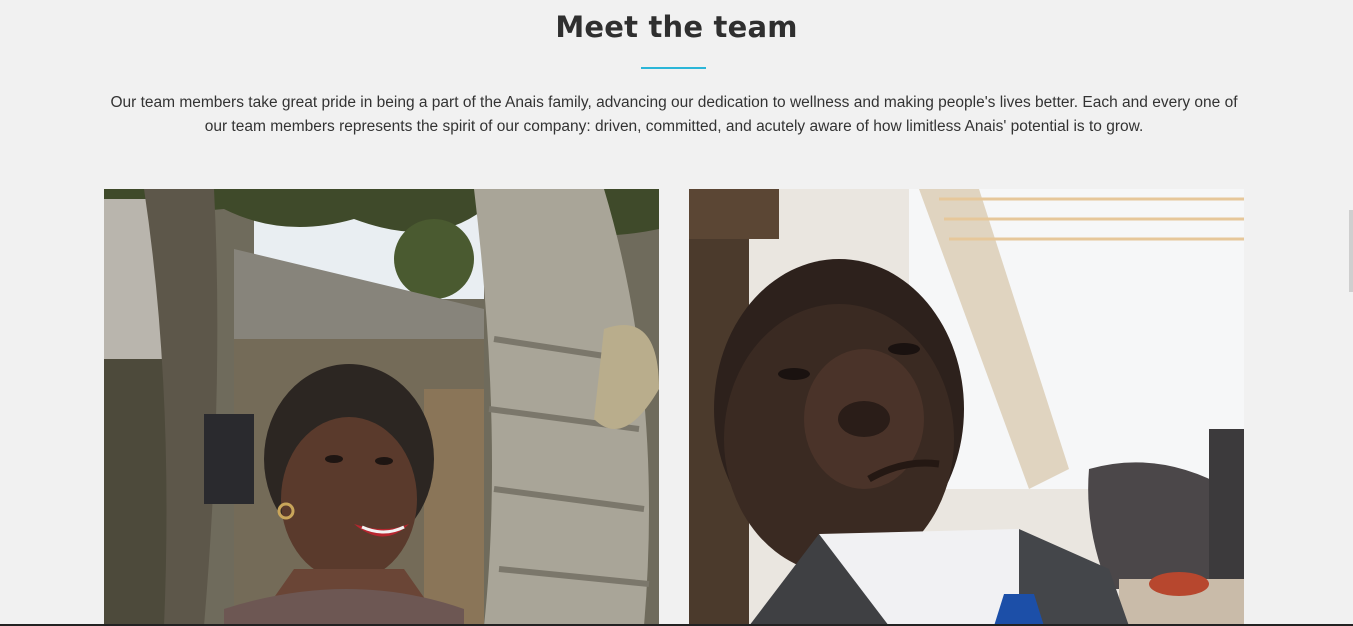  What do you see at coordinates (673, 68) in the screenshot?
I see `title-underline` at bounding box center [673, 68].